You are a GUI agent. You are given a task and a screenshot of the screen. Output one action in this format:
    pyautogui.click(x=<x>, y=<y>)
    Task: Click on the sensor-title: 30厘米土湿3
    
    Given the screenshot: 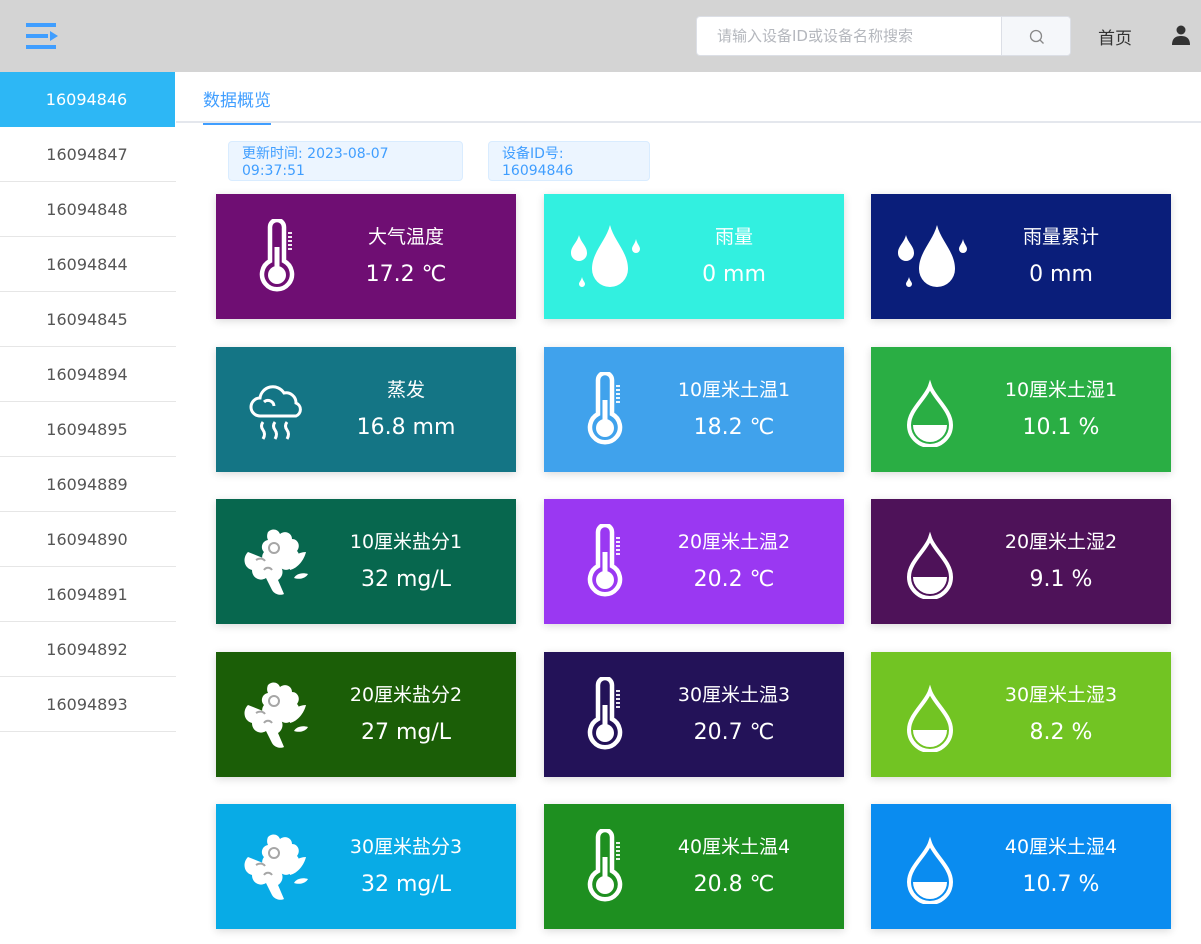 What is the action you would take?
    pyautogui.click(x=1061, y=695)
    